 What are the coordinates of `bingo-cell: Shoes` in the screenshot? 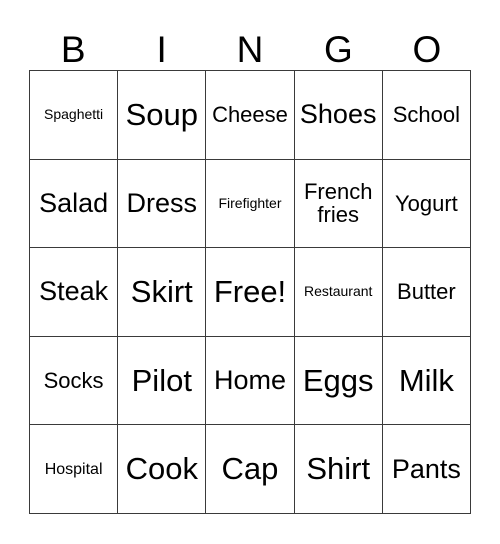 It's located at (338, 115).